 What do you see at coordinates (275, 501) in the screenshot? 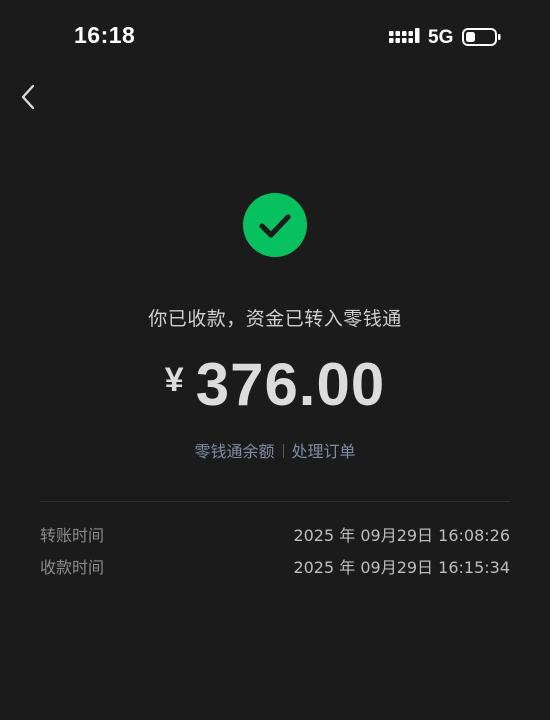
I see `divider` at bounding box center [275, 501].